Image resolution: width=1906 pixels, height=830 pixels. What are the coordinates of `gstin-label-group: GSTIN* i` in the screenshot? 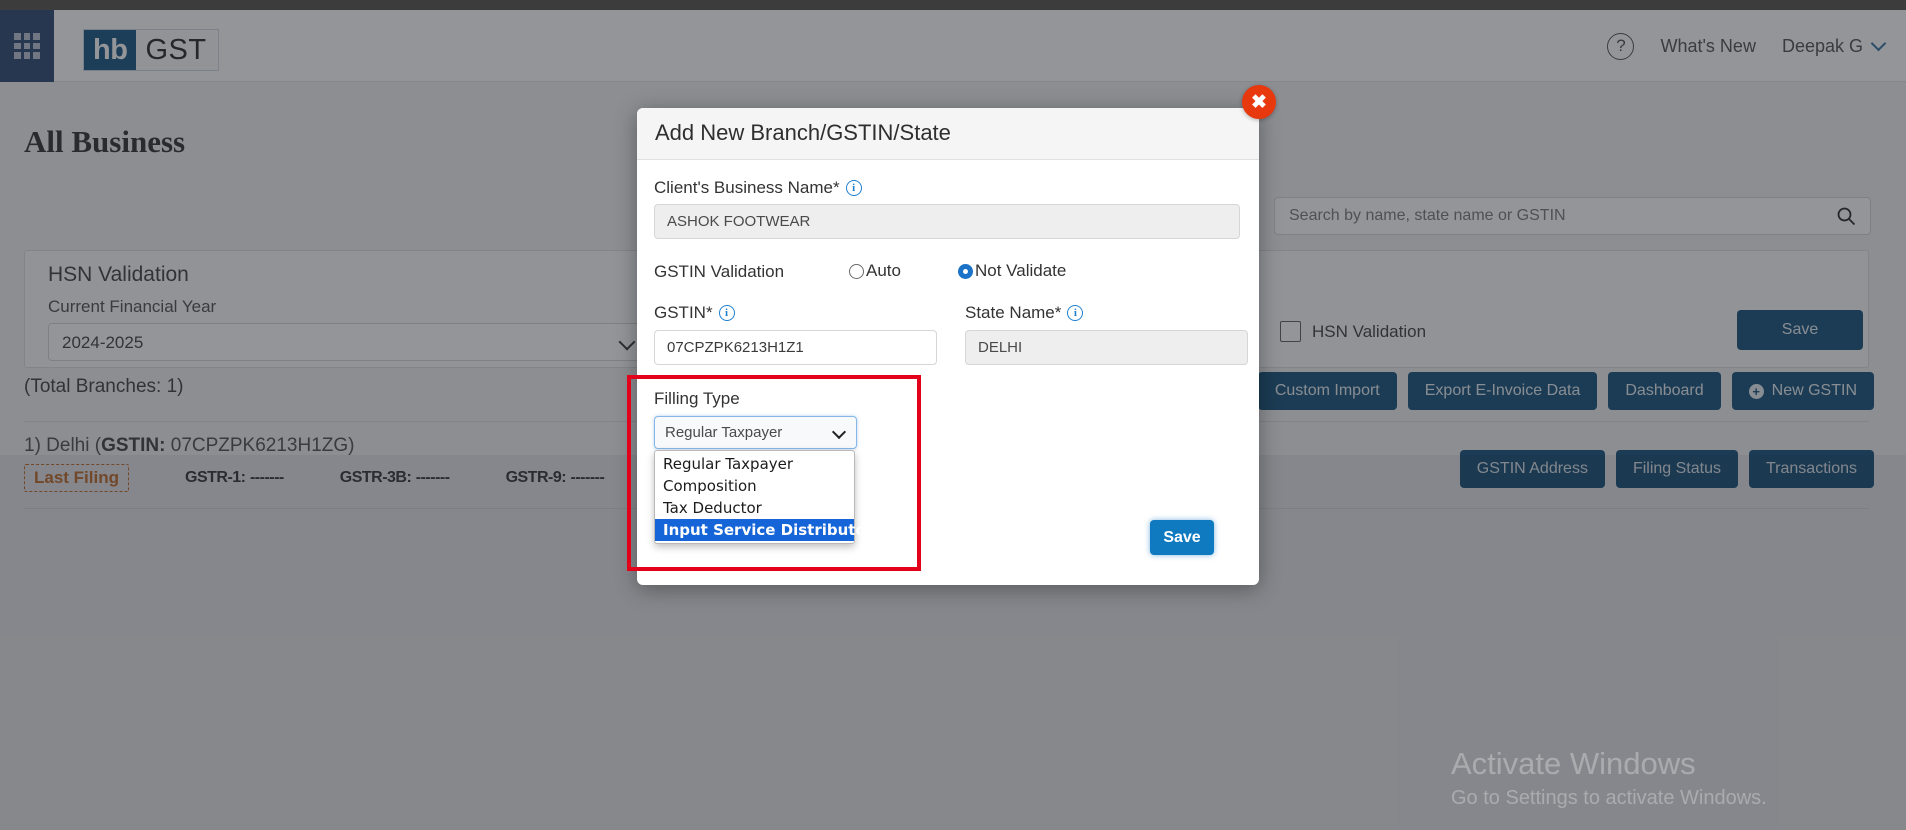 It's located at (694, 313).